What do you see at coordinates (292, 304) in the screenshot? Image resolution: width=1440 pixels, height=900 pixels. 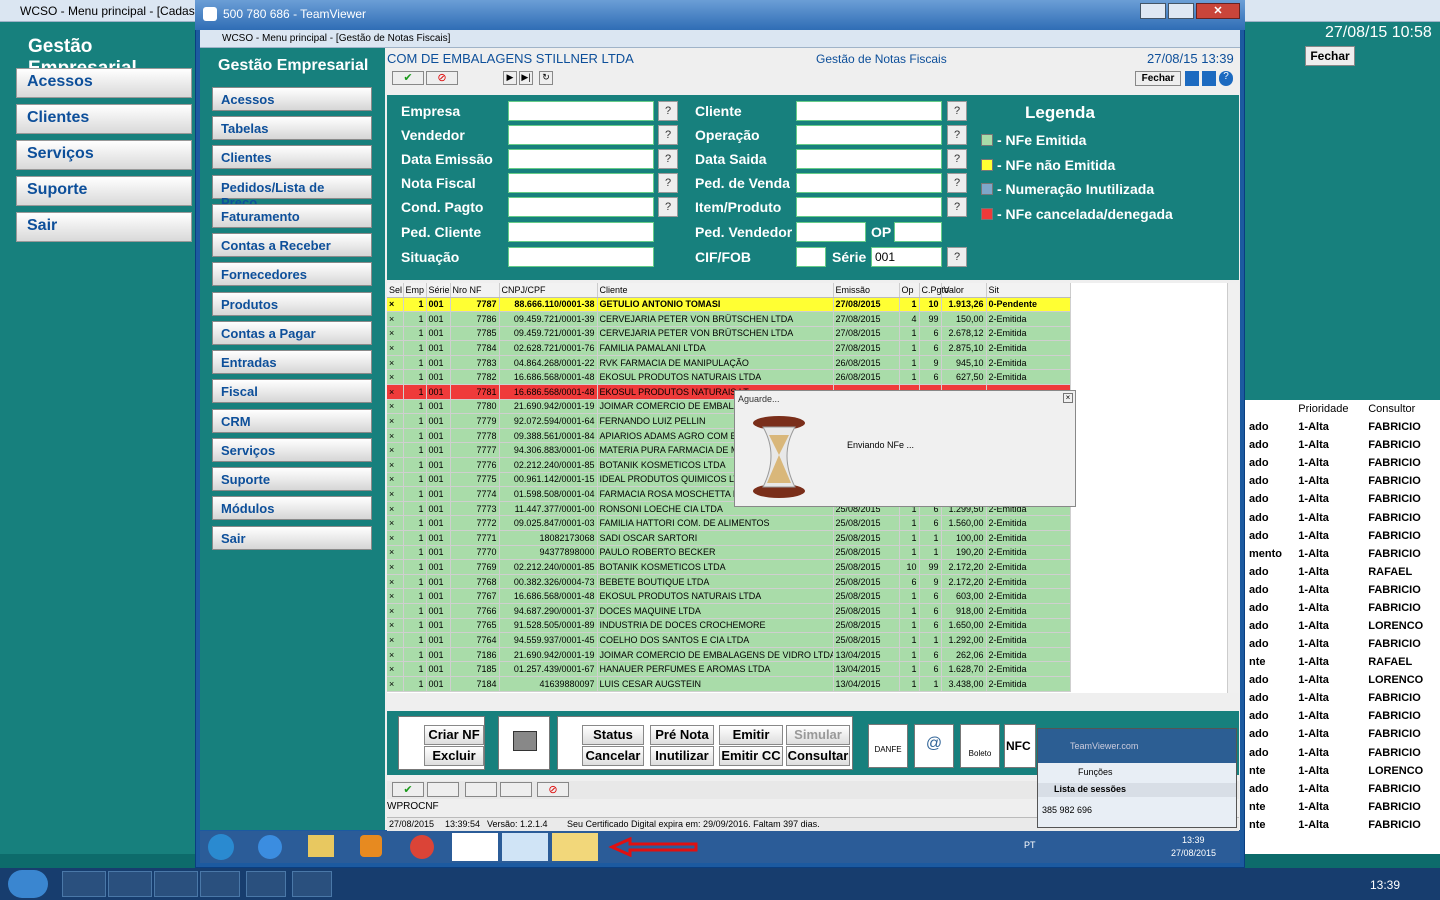 I see `sidebar-item-7: Produtos` at bounding box center [292, 304].